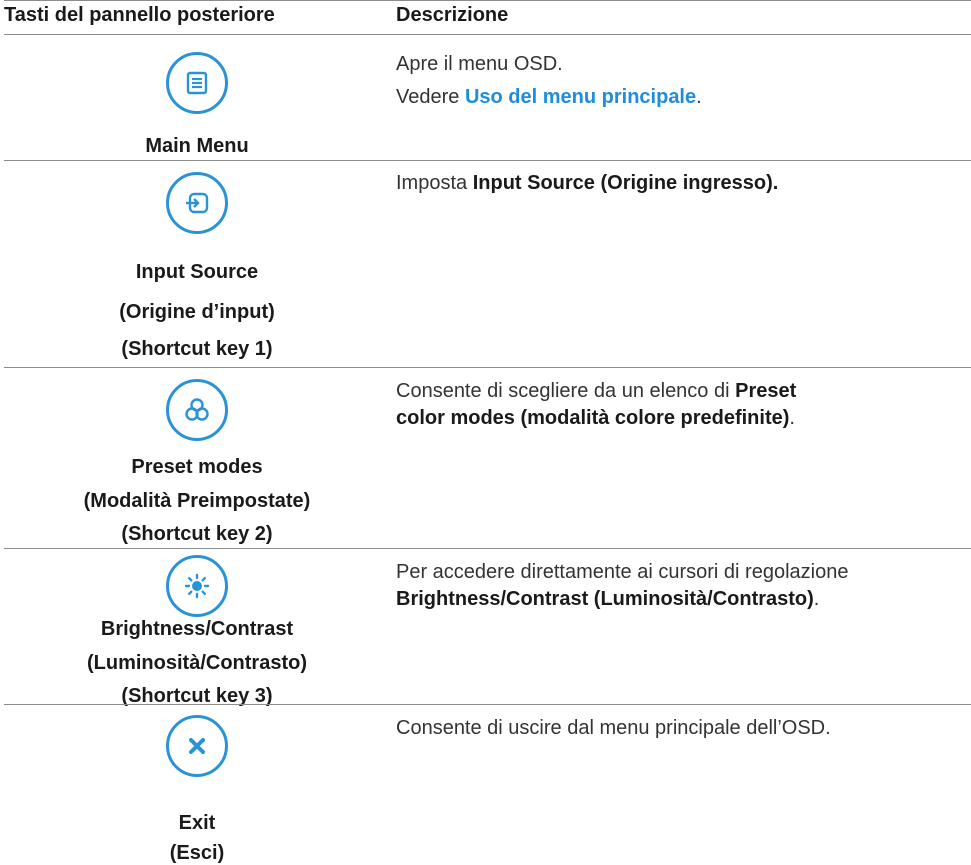 The width and height of the screenshot is (971, 865). Describe the element at coordinates (487, 0) in the screenshot. I see `table-top-rule` at that location.